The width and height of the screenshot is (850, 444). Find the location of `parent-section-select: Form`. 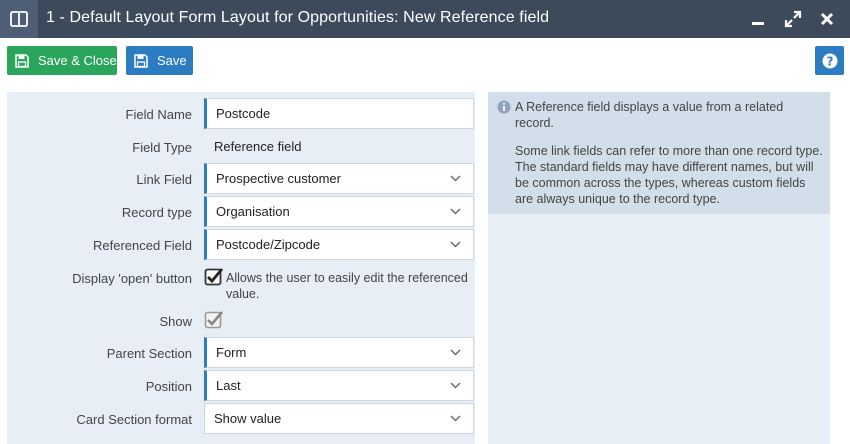

parent-section-select: Form is located at coordinates (339, 352).